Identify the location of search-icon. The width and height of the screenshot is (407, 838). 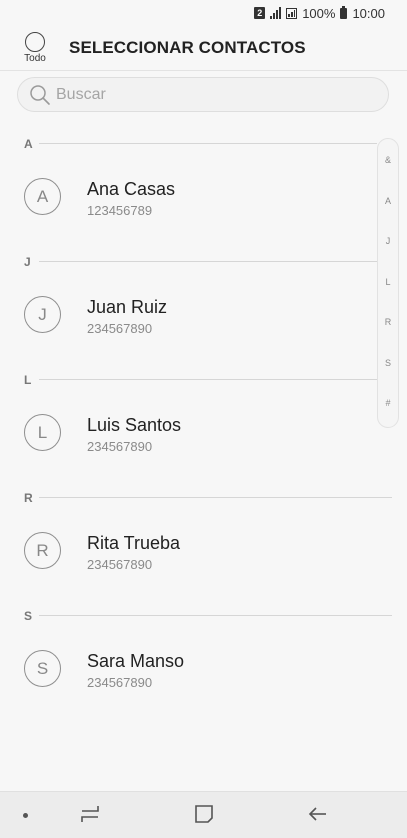
(40, 94).